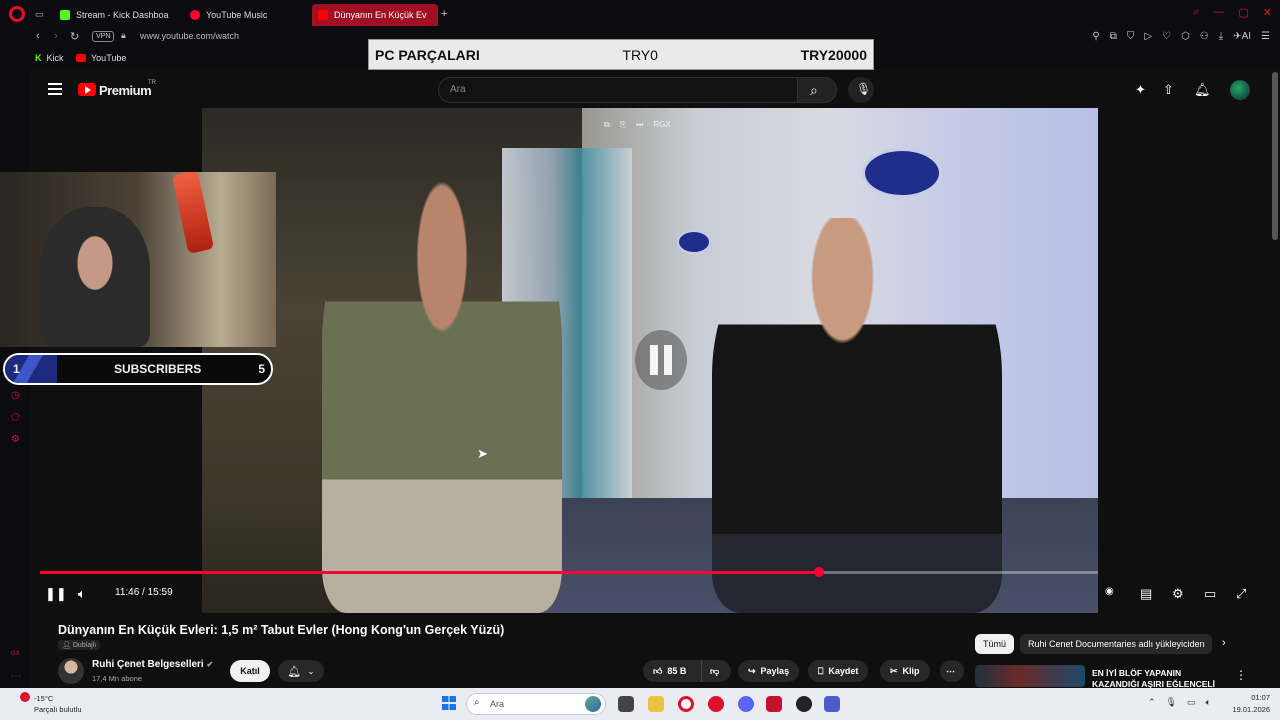 This screenshot has width=1280, height=720. What do you see at coordinates (1178, 594) in the screenshot?
I see `settings-gear-icon: ⚙` at bounding box center [1178, 594].